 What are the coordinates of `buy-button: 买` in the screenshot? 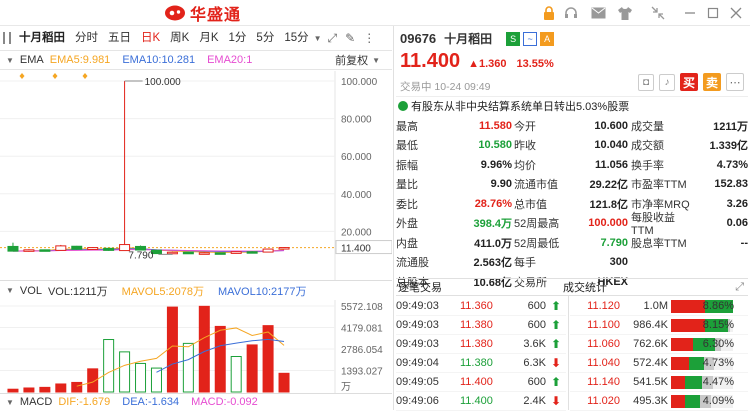 It's located at (689, 82).